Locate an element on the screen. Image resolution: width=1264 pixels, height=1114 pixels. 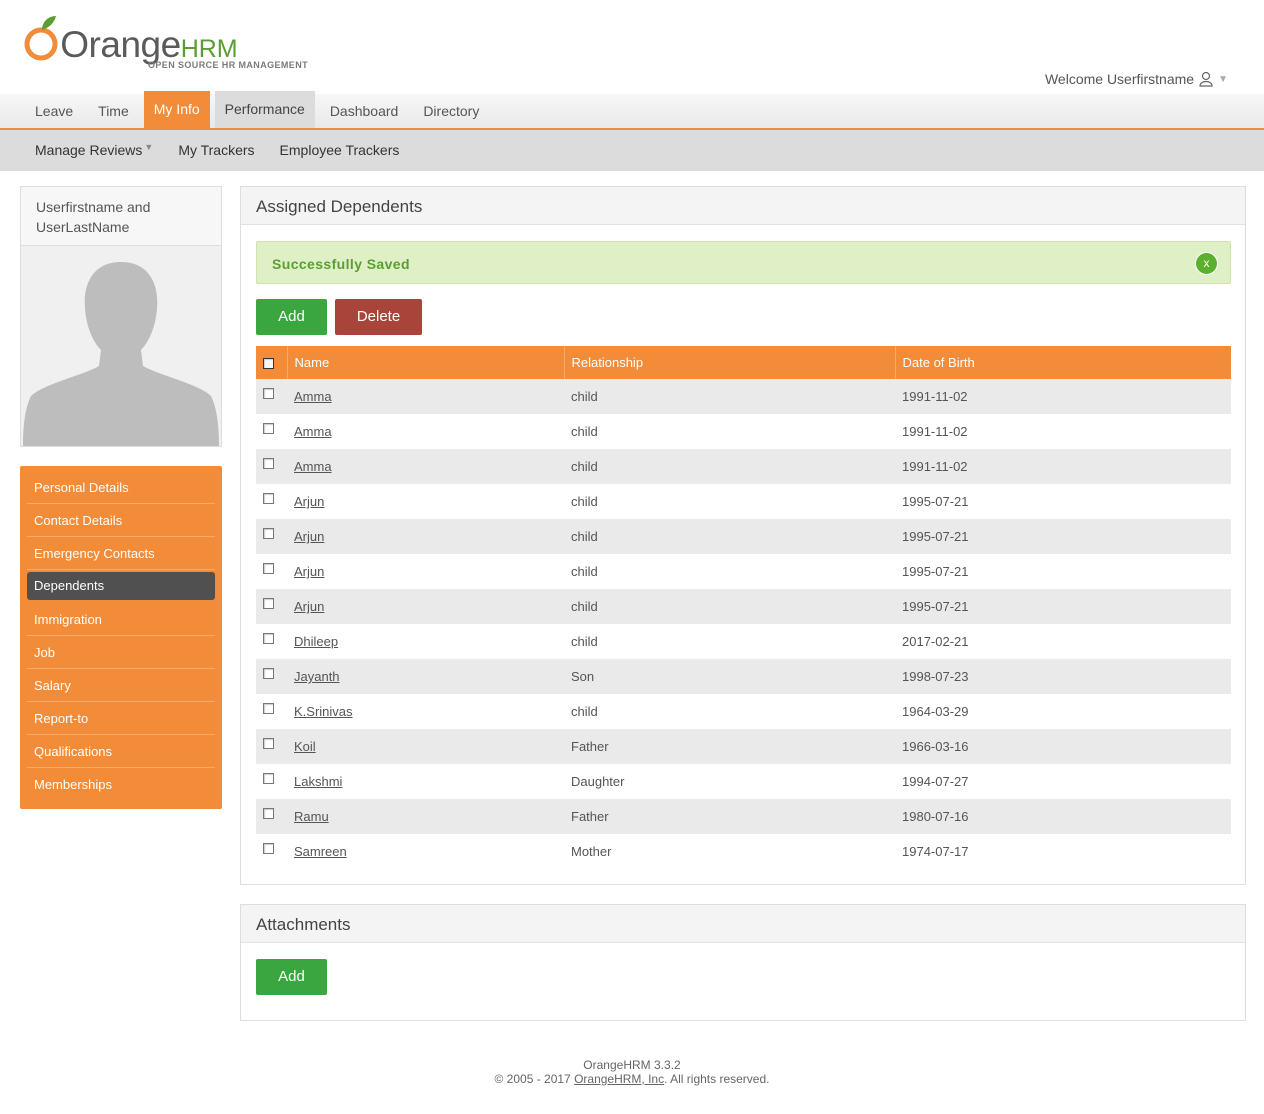
sidebar-item-contact-details: Contact Details is located at coordinates (121, 520).